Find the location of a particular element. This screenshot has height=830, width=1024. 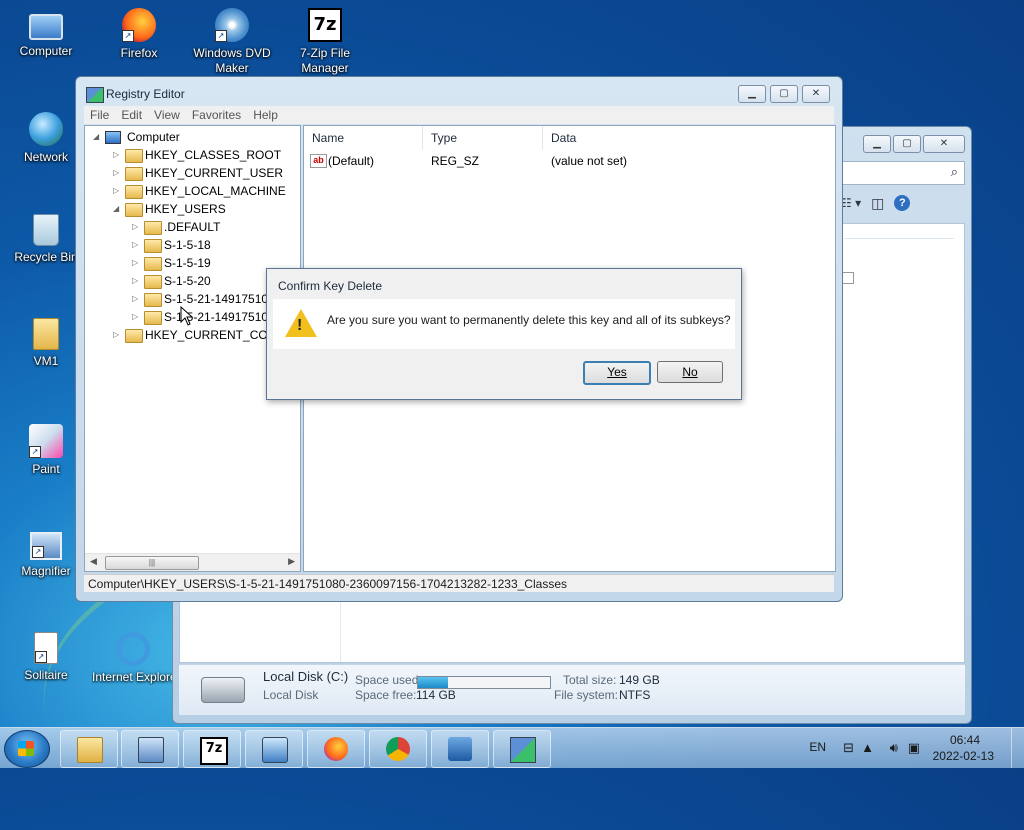

show-hidden-icons-icon: ▲ is located at coordinates (867, 747).